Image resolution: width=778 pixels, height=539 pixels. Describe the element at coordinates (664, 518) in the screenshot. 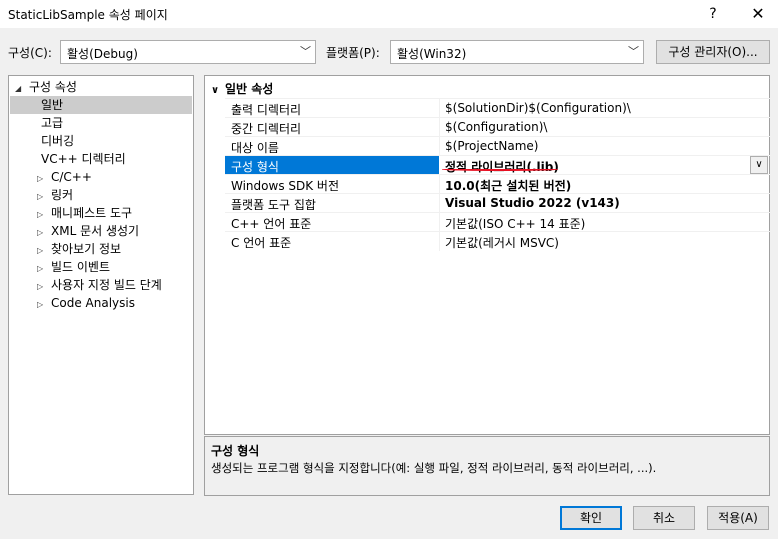

I see `cancel-button: 취소` at that location.